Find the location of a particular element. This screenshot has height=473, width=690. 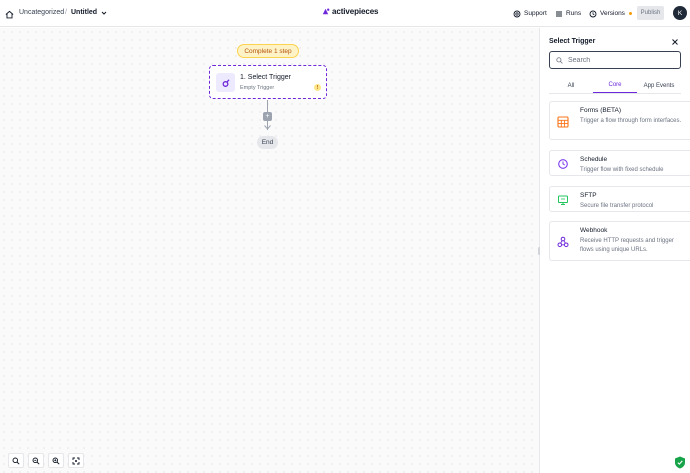

unpublished-dot is located at coordinates (630, 13).